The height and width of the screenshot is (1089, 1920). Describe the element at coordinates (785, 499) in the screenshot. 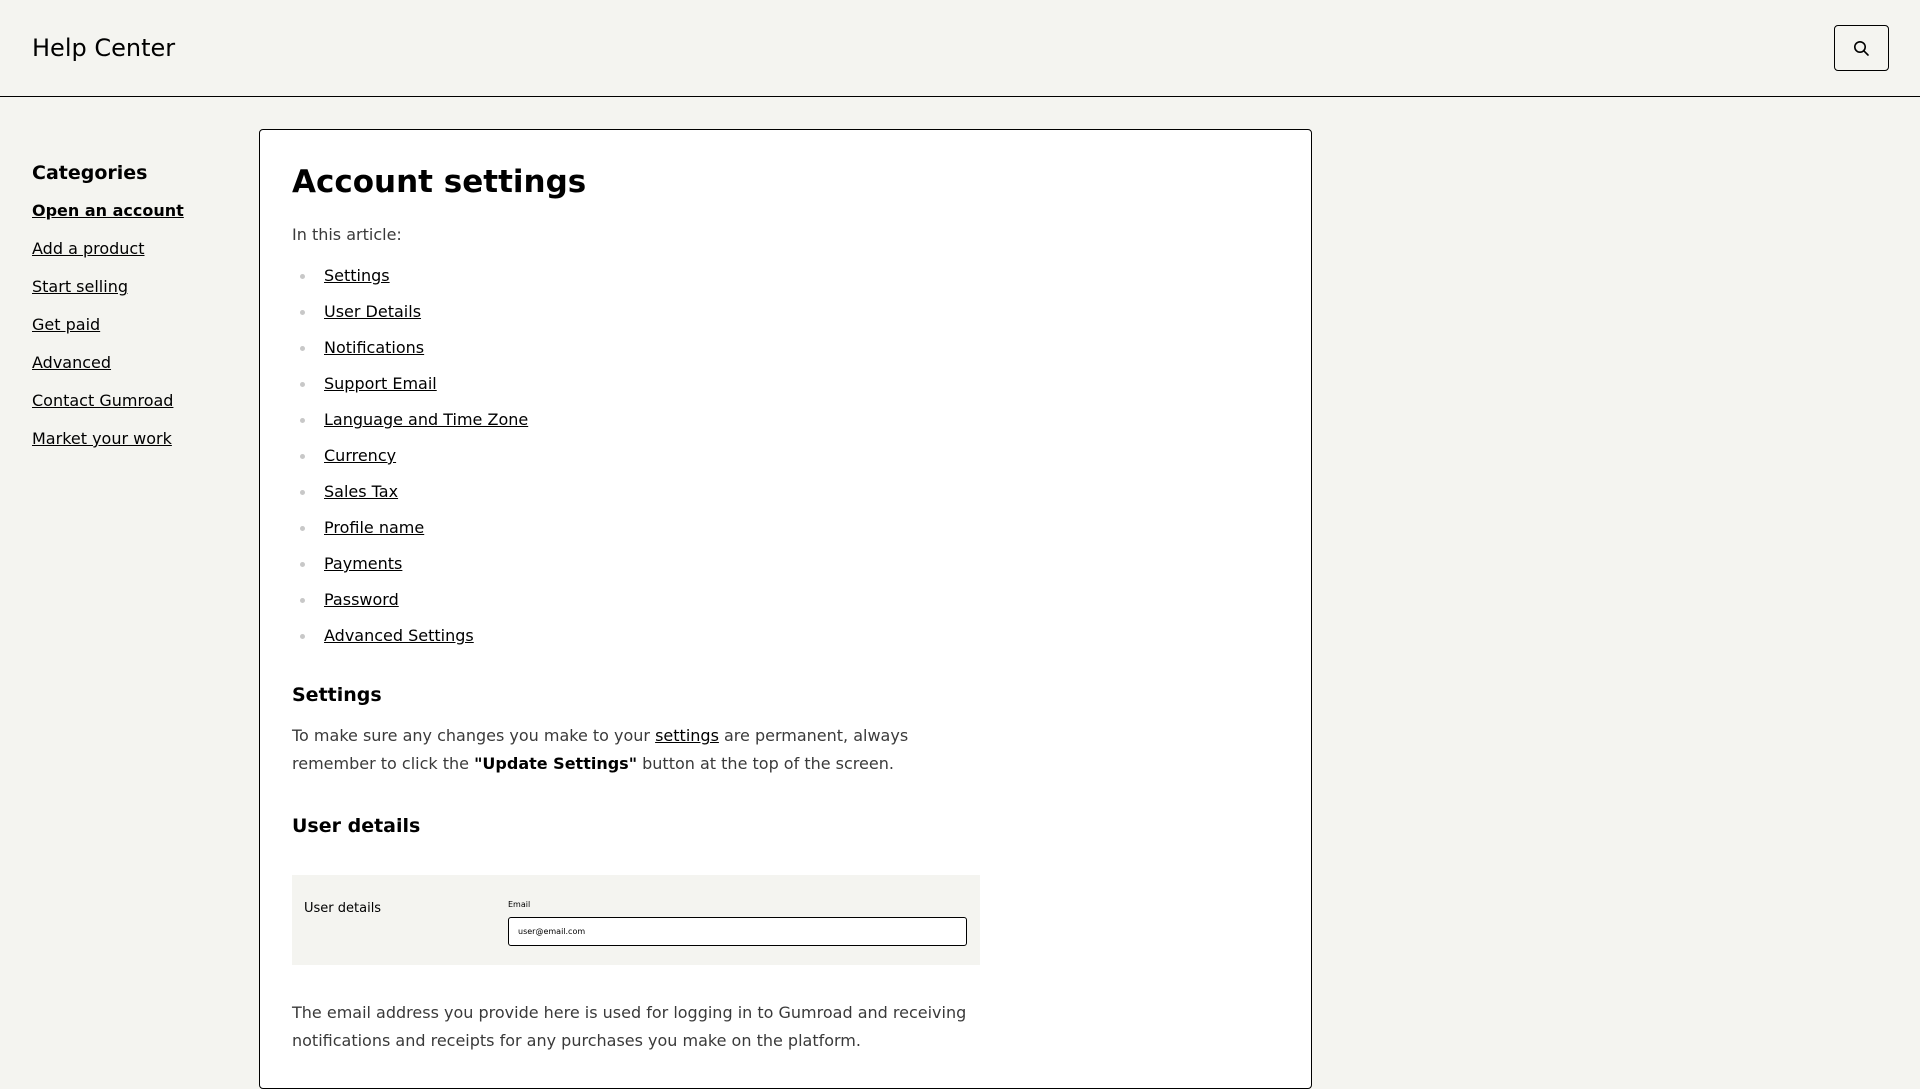

I see `toc-item: Sales Tax` at that location.